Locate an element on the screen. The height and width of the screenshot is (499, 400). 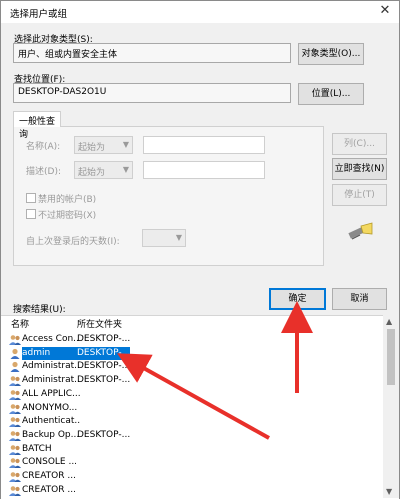
annotation-arrows is located at coordinates (215, 370).